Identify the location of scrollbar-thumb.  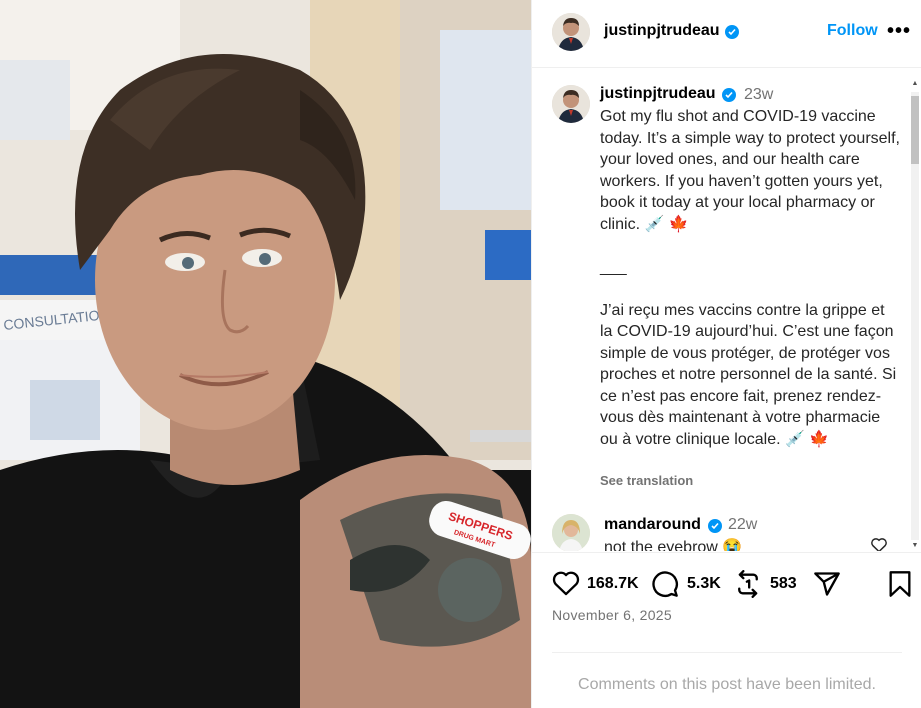
(915, 130).